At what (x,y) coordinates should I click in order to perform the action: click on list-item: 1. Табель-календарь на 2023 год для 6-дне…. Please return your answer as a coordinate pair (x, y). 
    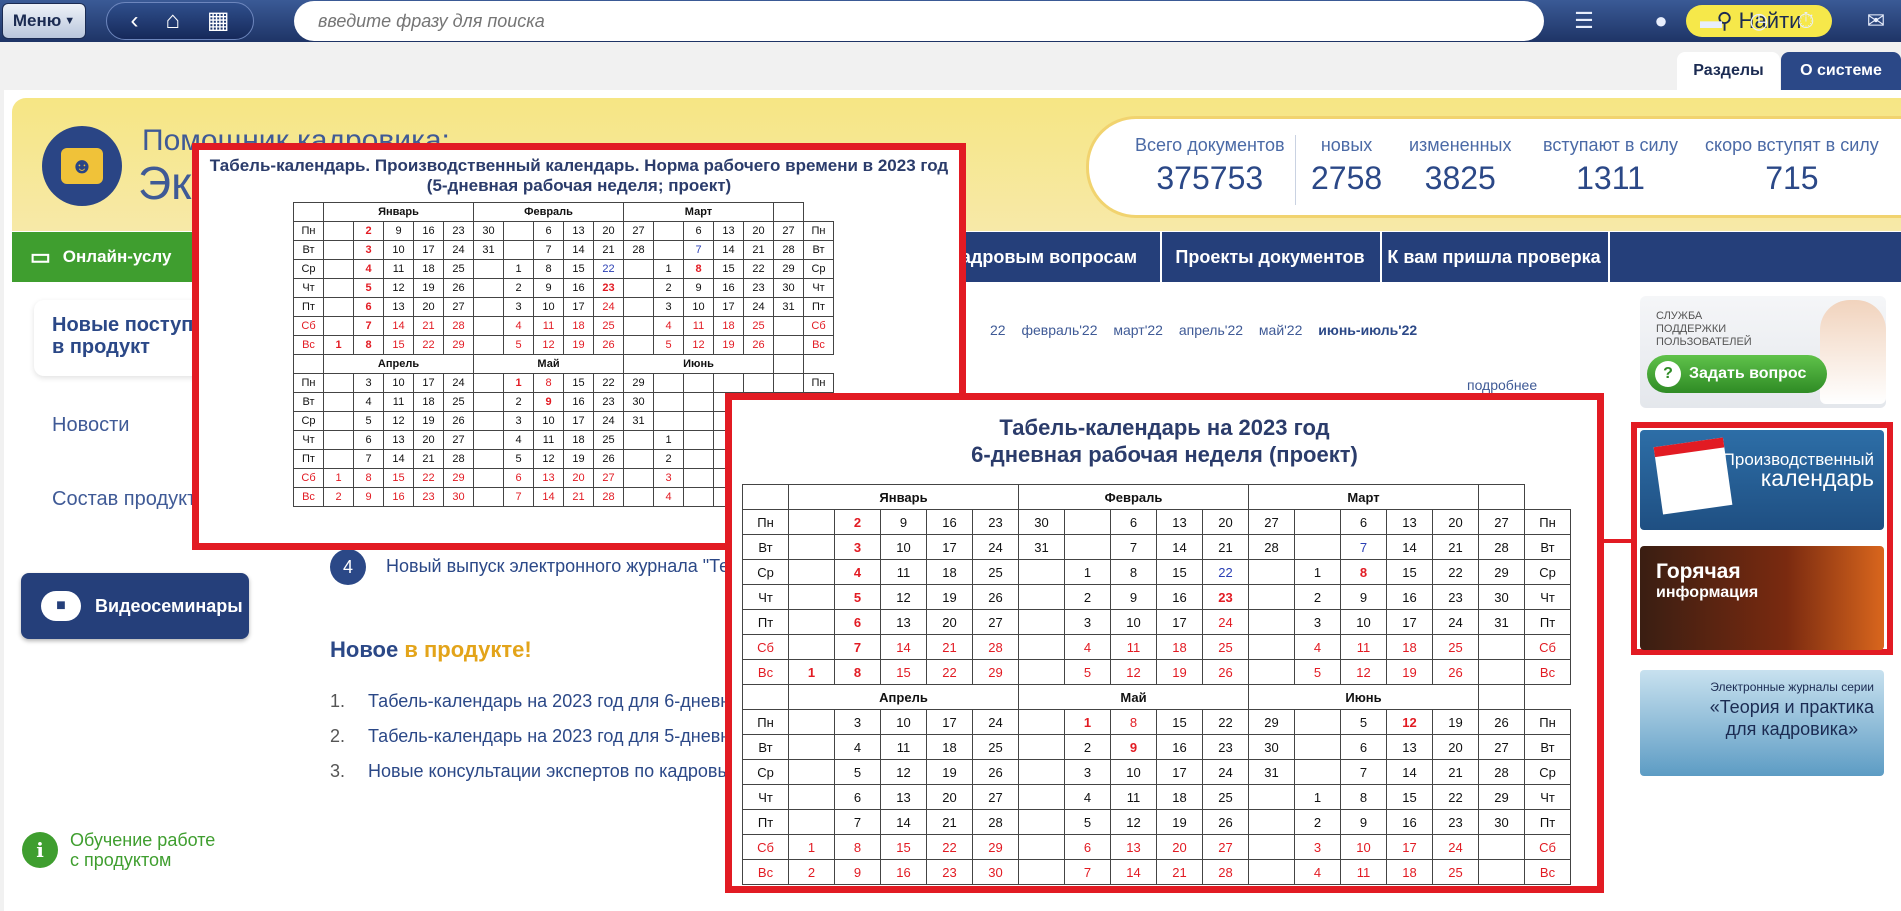
    Looking at the image, I should click on (530, 701).